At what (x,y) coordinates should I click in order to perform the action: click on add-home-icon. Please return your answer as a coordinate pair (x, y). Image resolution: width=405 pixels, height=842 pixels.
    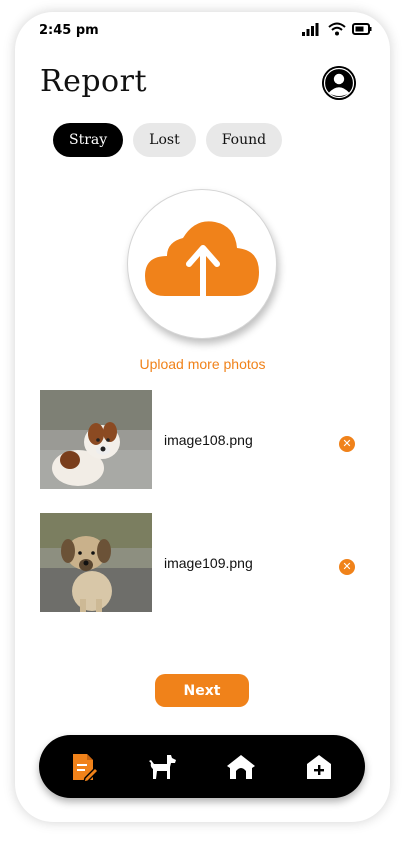
    Looking at the image, I should click on (319, 767).